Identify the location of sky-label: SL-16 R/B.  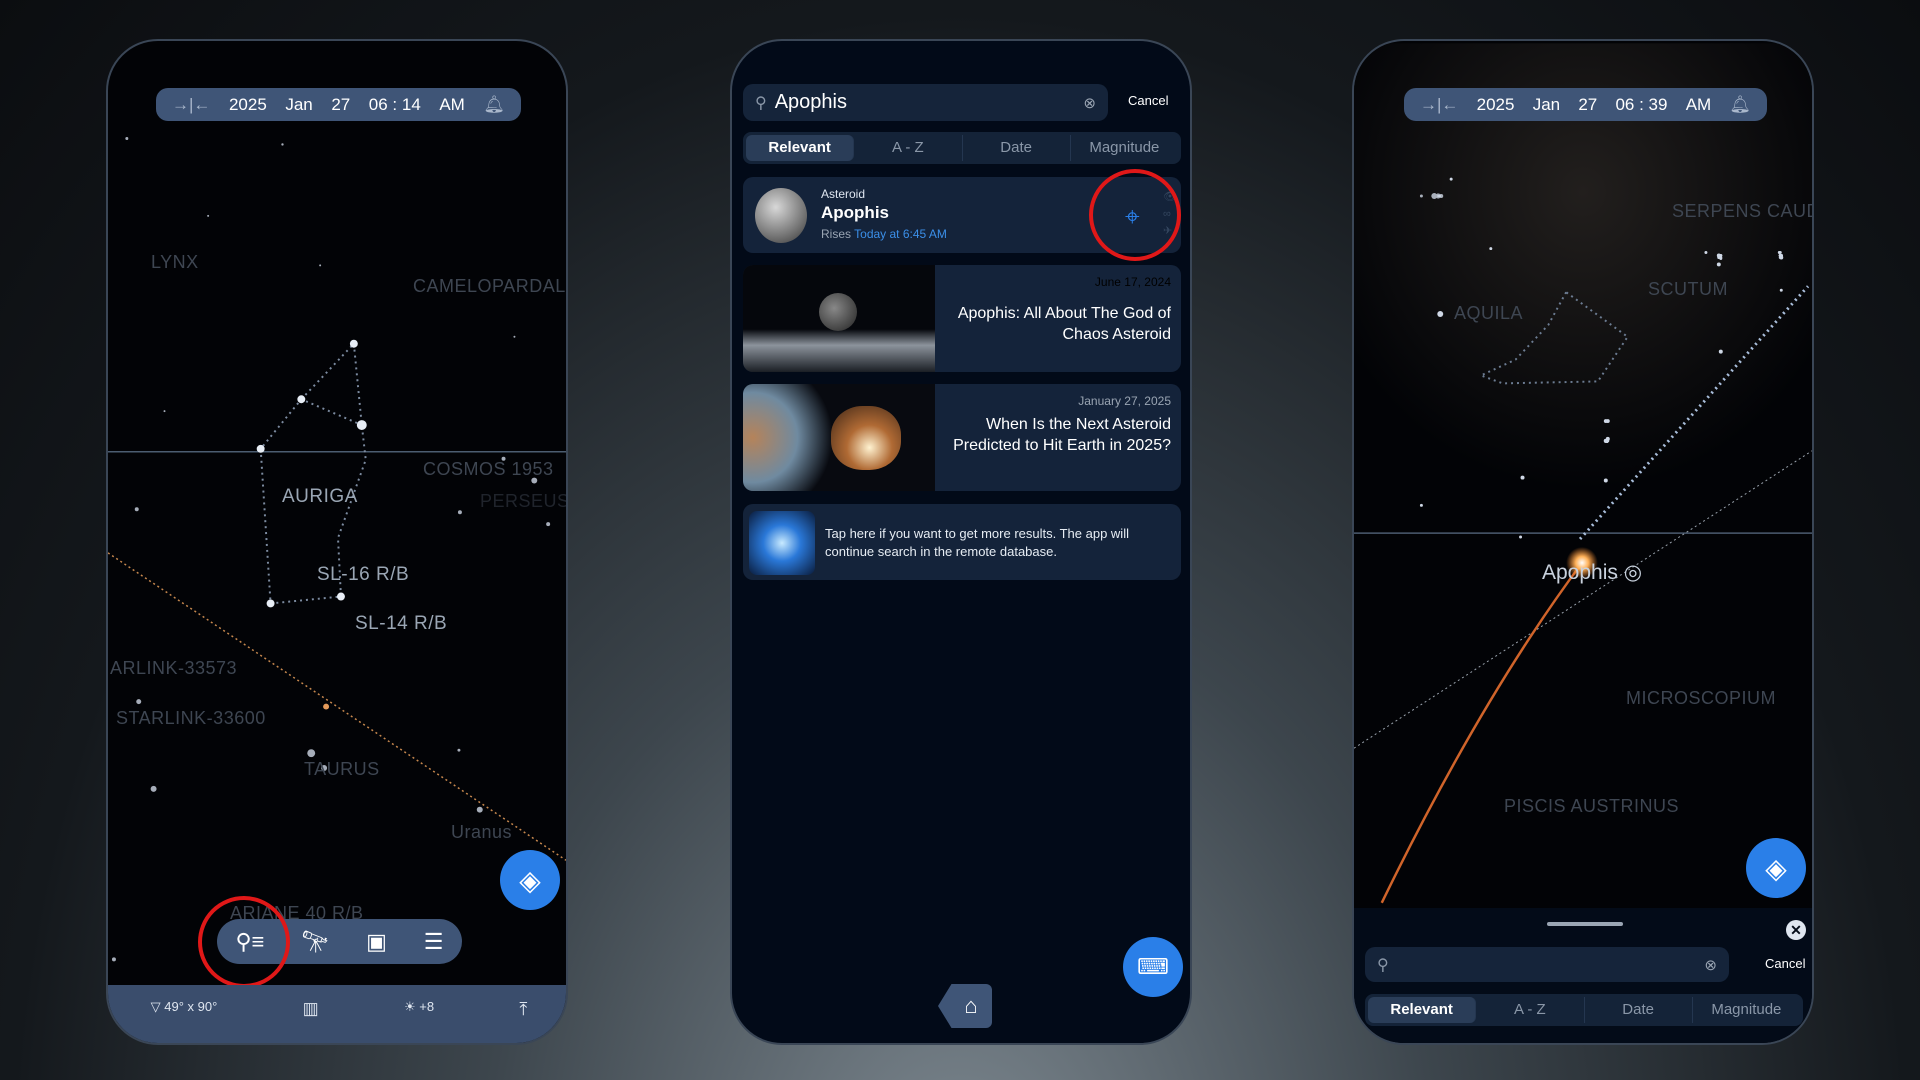
(363, 575).